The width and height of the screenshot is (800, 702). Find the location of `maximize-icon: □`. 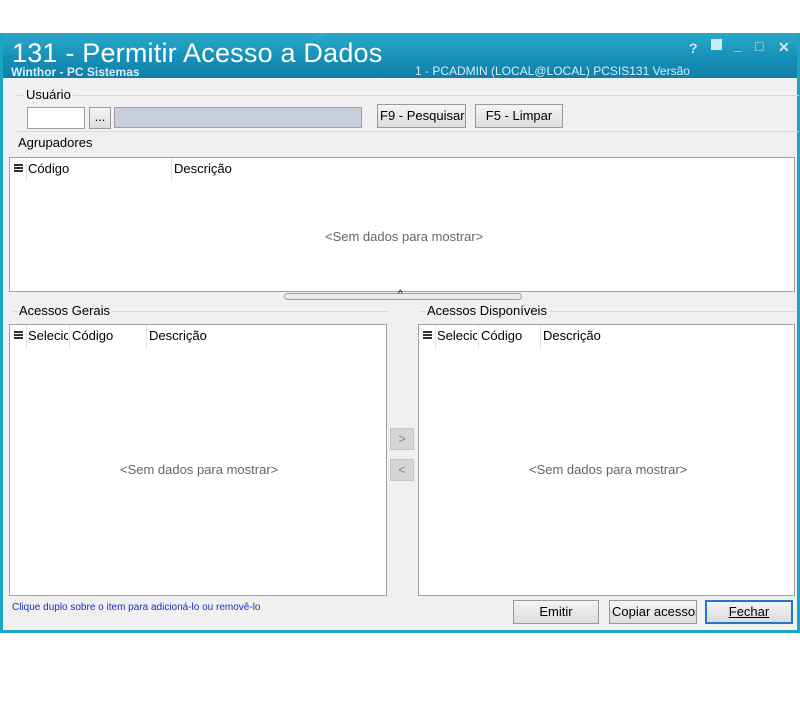

maximize-icon: □ is located at coordinates (759, 46).